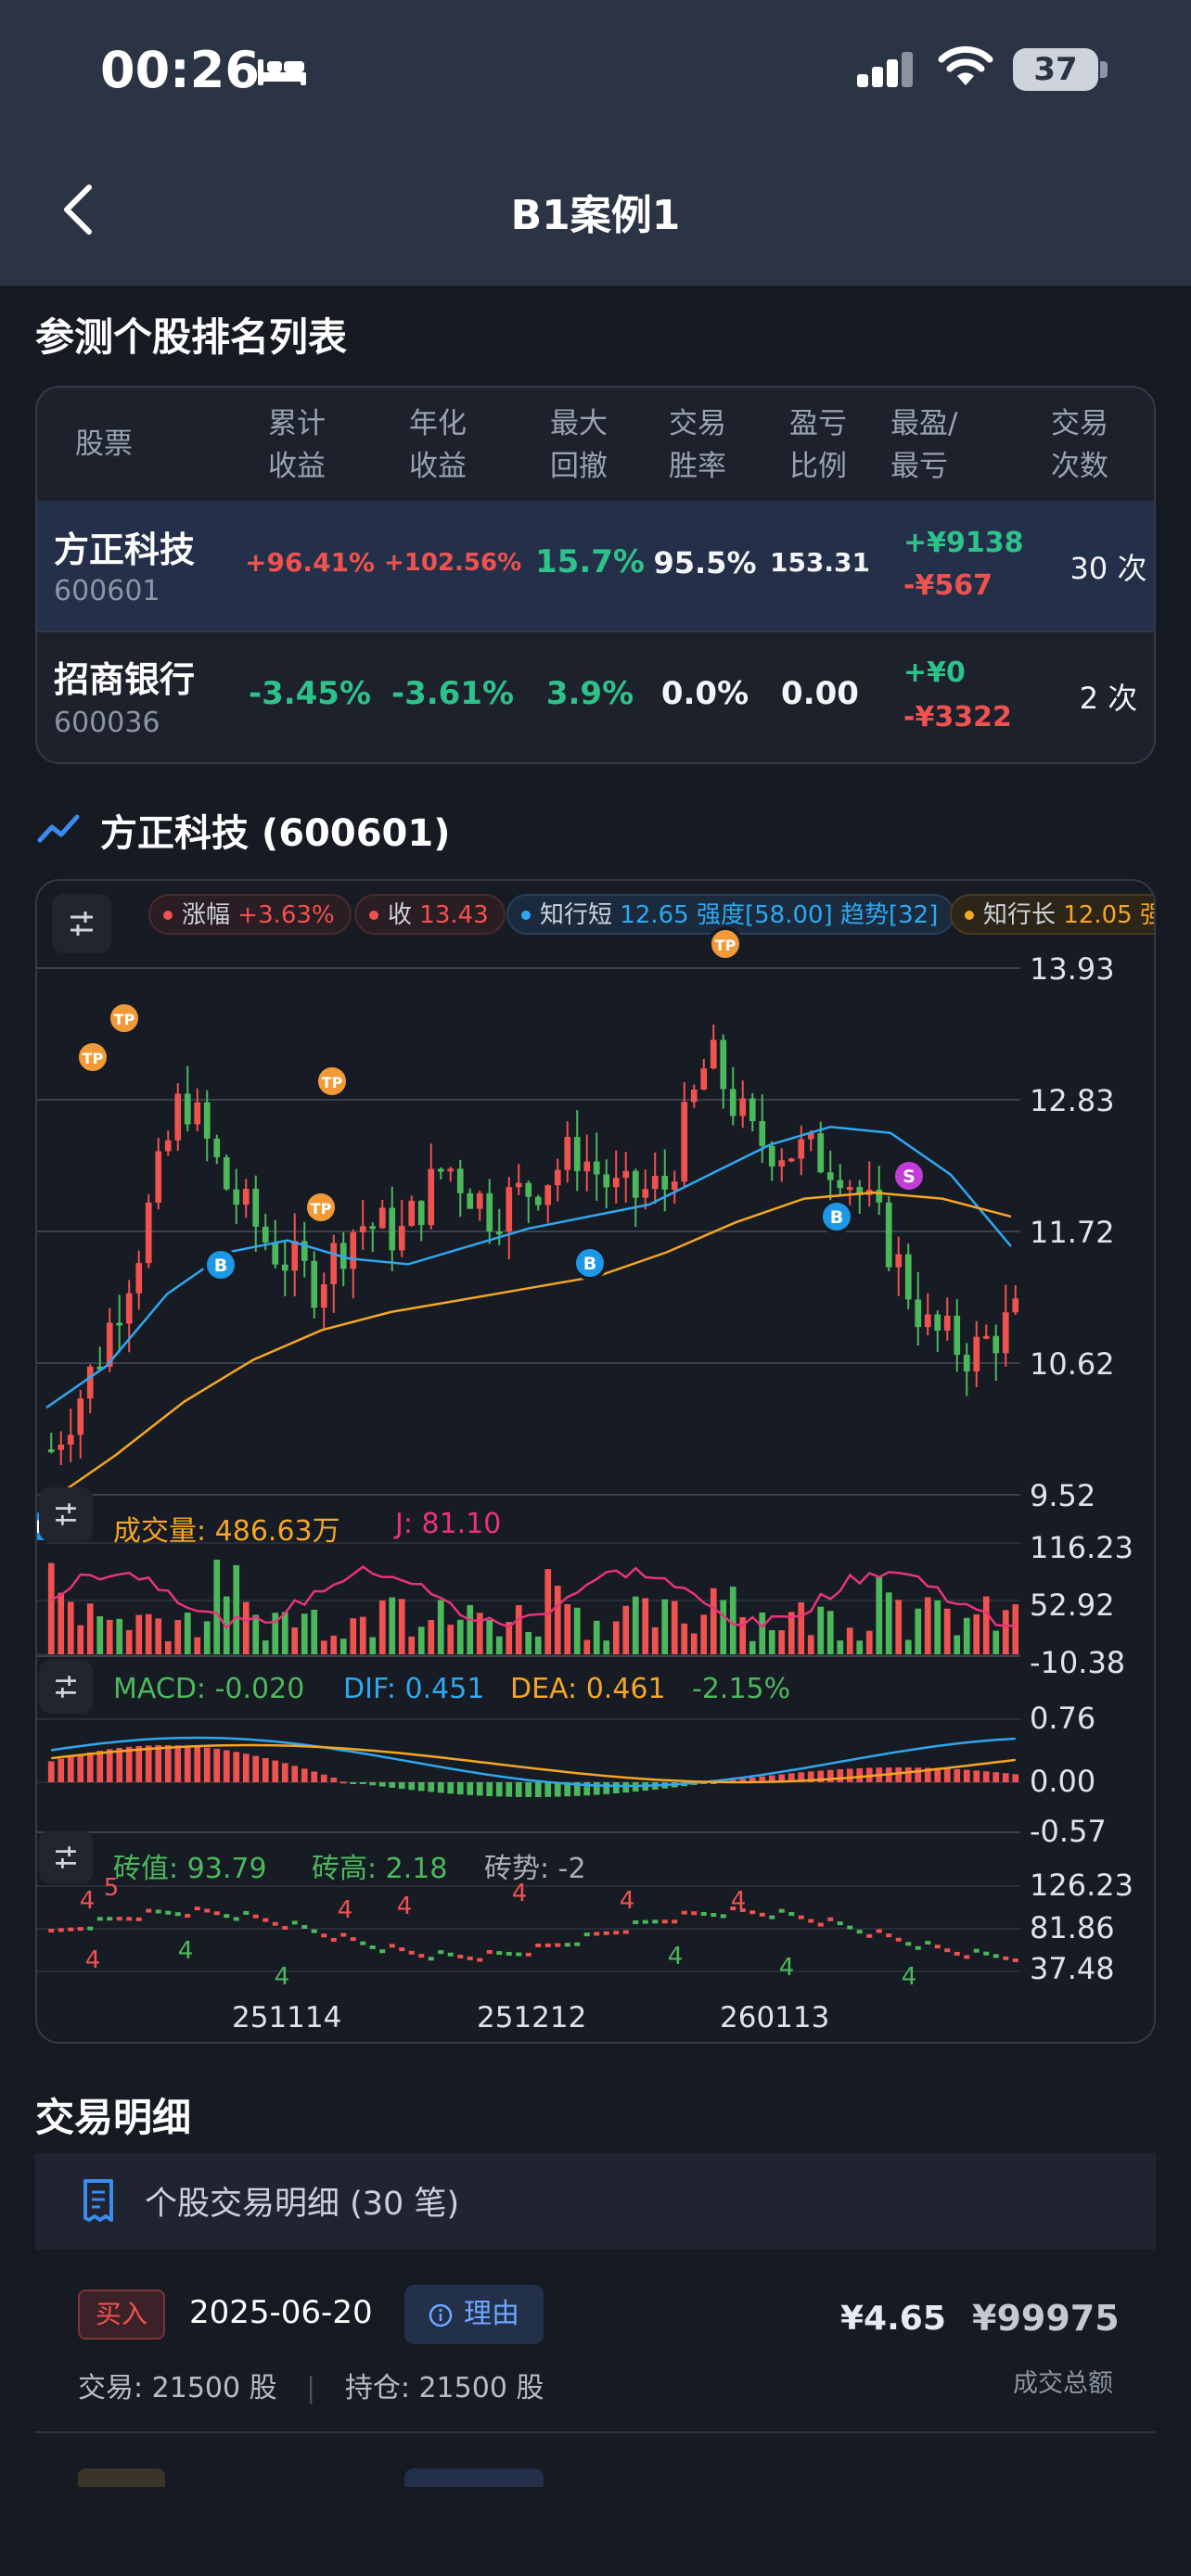 The height and width of the screenshot is (2576, 1191). Describe the element at coordinates (209, 1689) in the screenshot. I see `macd-value: MACD: -0.020` at that location.